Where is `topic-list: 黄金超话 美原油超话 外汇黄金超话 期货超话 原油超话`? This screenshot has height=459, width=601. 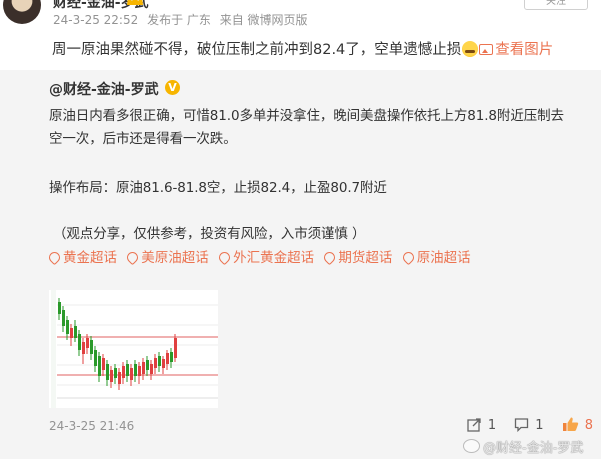
topic-list: 黄金超话 美原油超话 外汇黄金超话 期货超话 原油超话 is located at coordinates (261, 256).